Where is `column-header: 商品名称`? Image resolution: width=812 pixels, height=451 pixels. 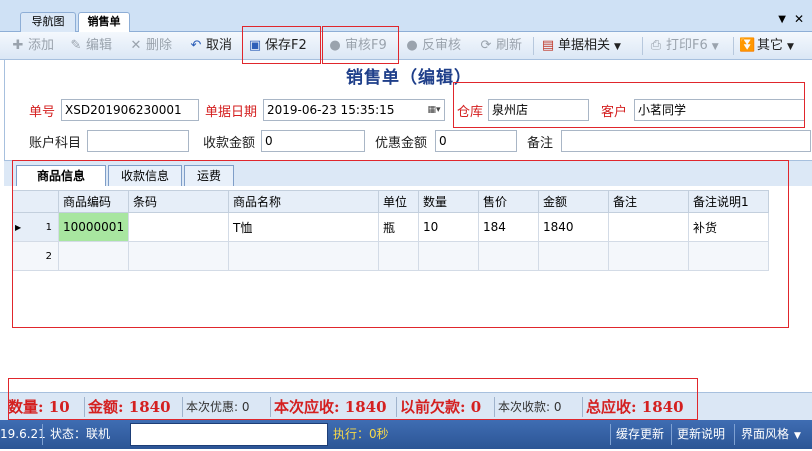
column-header: 商品名称 is located at coordinates (303, 201).